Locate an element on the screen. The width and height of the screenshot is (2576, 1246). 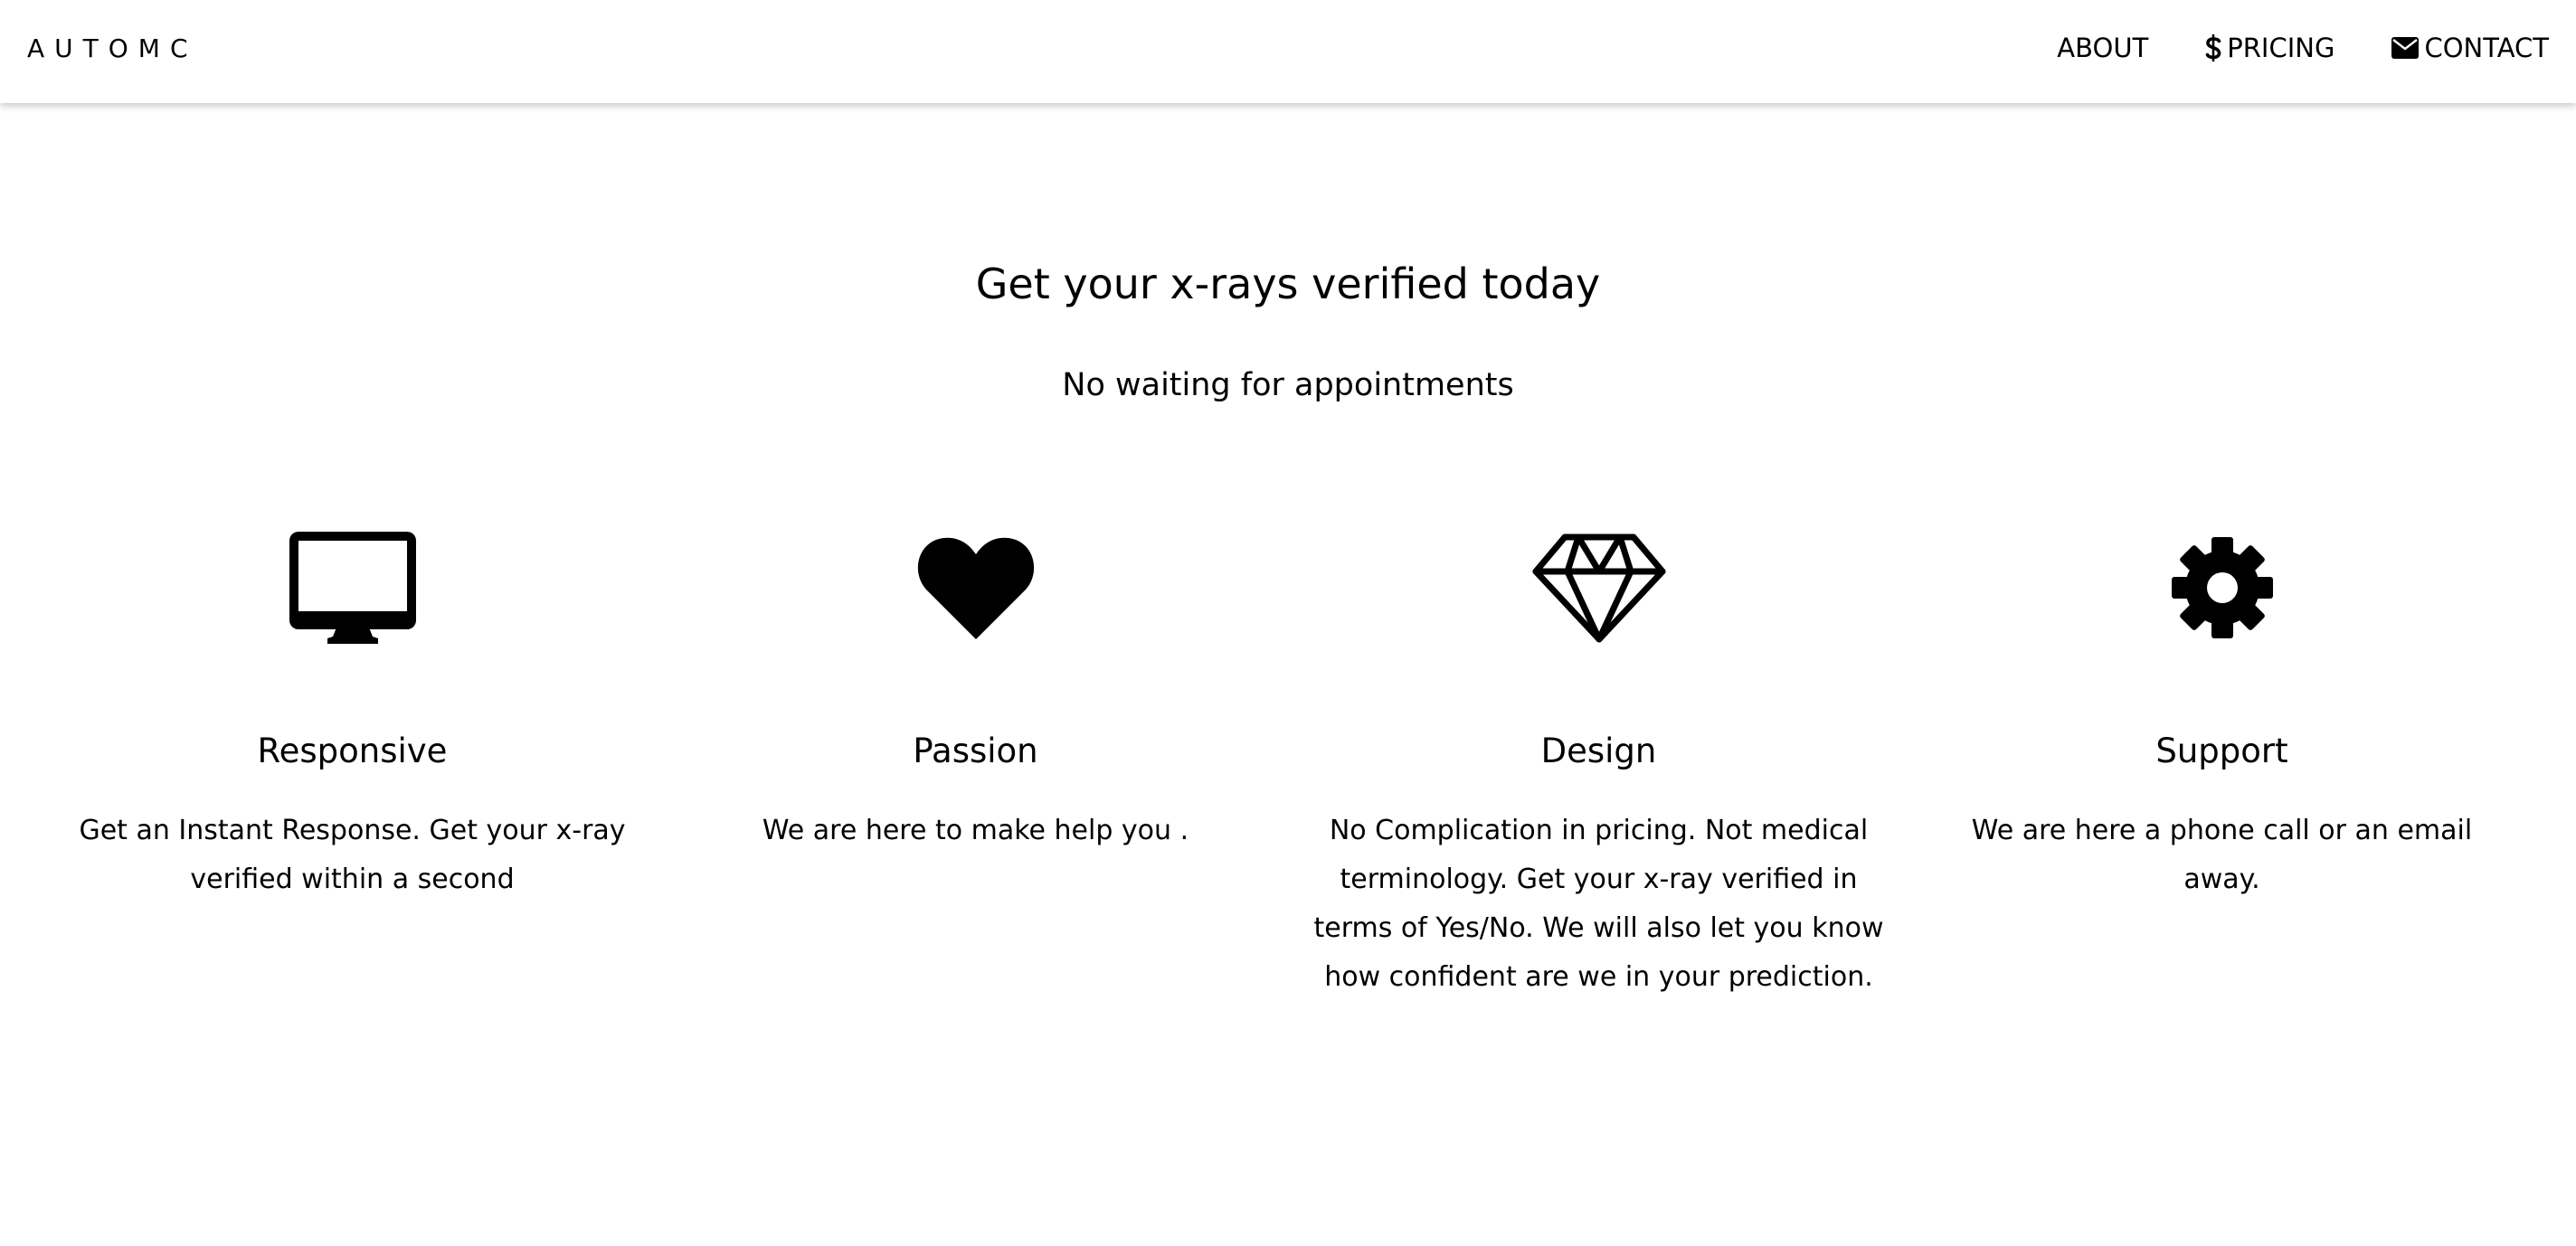
feature-title: Responsive is located at coordinates (352, 751).